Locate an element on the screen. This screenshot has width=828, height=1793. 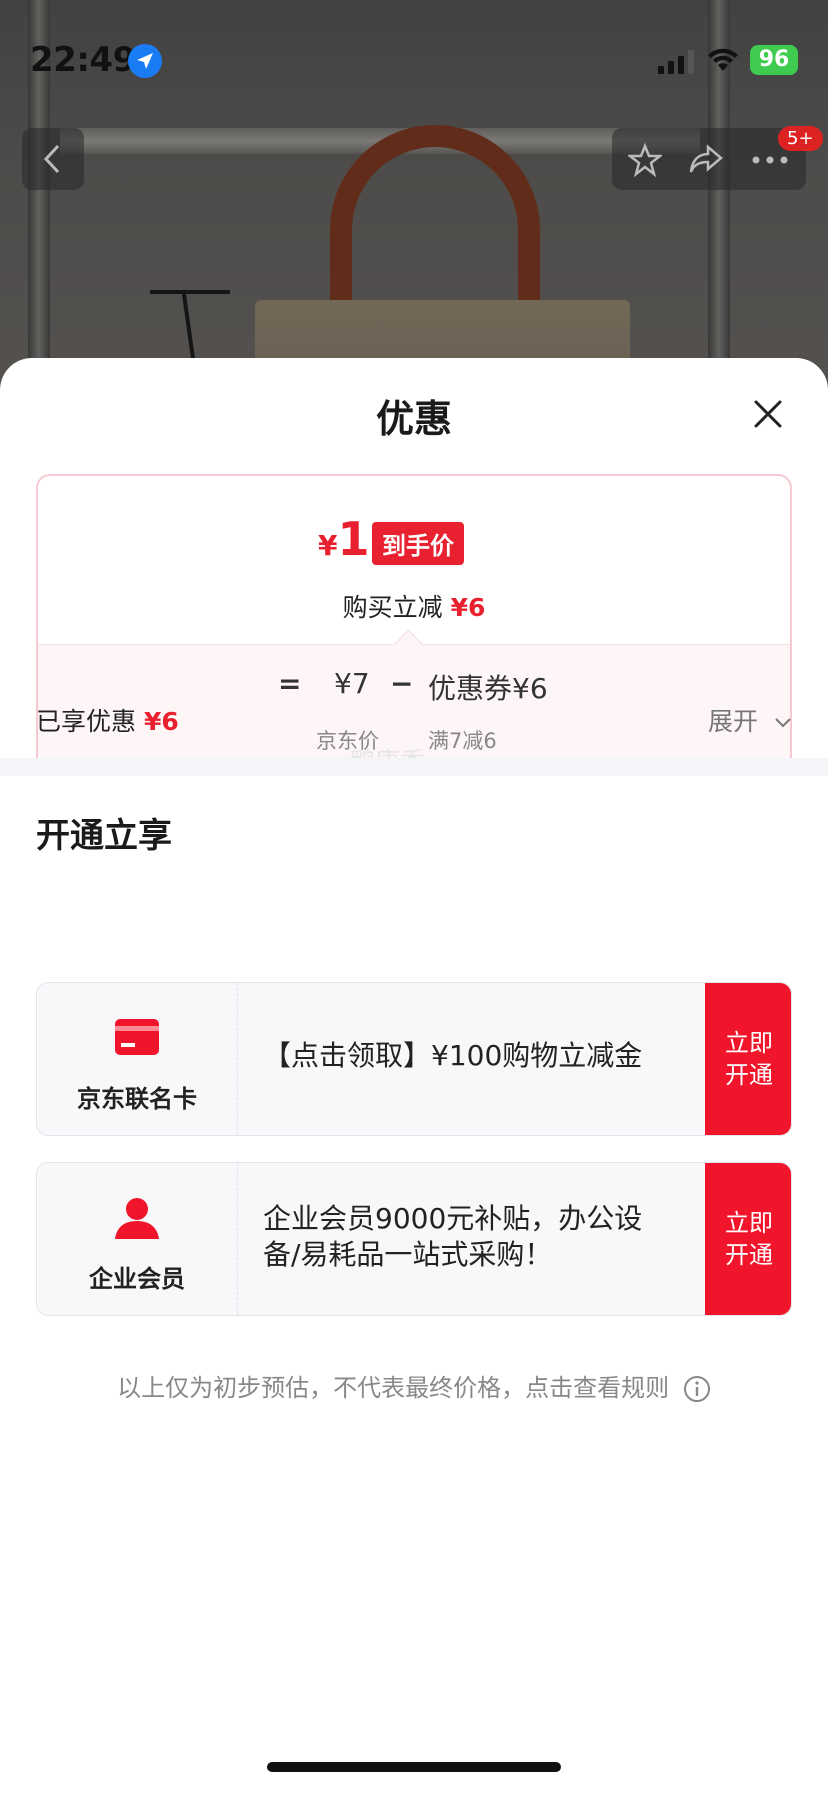
back-button is located at coordinates (53, 159).